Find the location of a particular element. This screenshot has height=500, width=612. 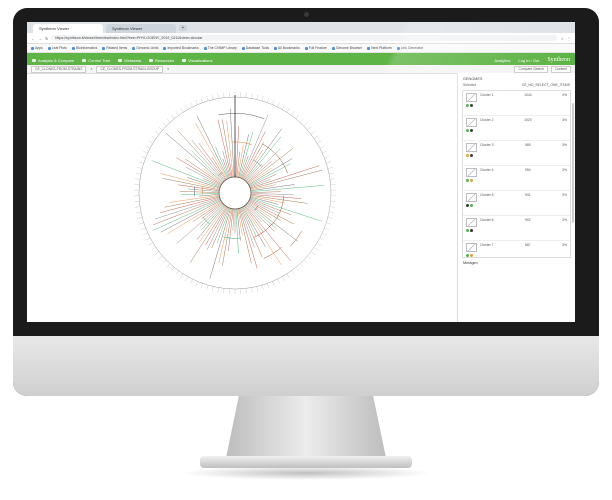

bookmark-label: Genome Browser is located at coordinates (349, 48).